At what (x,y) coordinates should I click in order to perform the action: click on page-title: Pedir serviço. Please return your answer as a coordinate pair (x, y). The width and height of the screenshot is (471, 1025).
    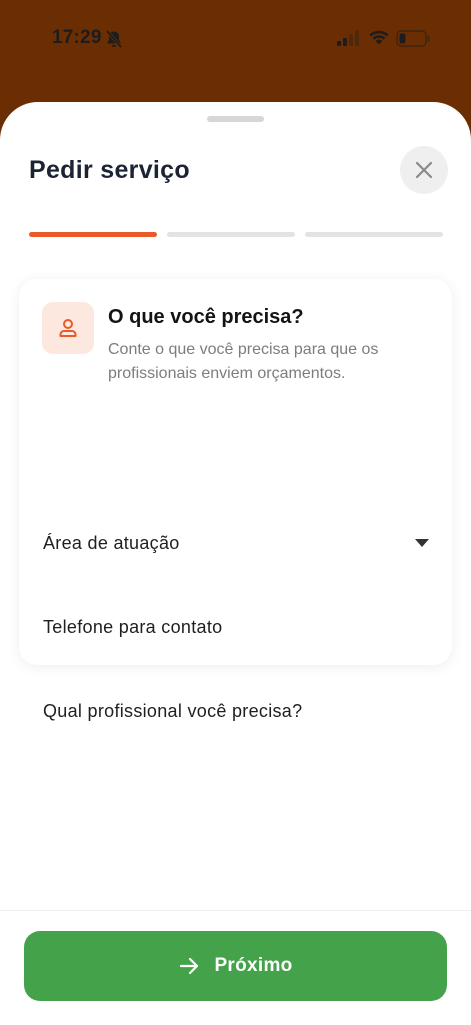
    Looking at the image, I should click on (109, 170).